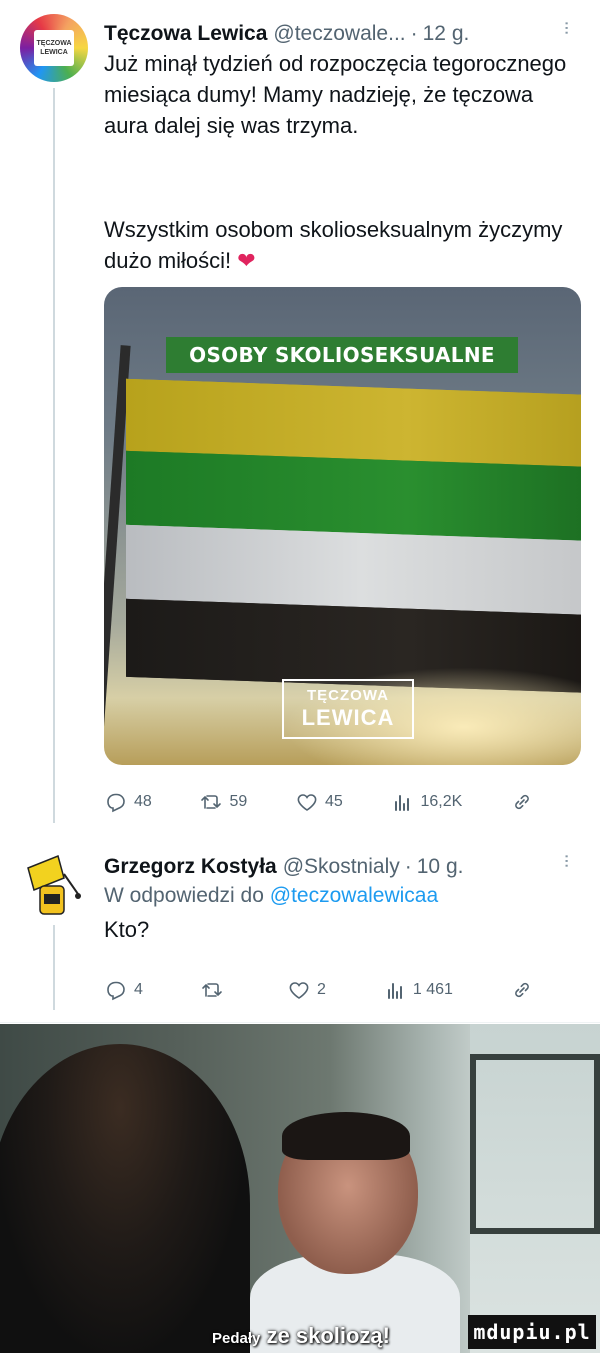 This screenshot has width=600, height=1353. I want to click on image-logo: TĘCZOWA LEWICA, so click(348, 709).